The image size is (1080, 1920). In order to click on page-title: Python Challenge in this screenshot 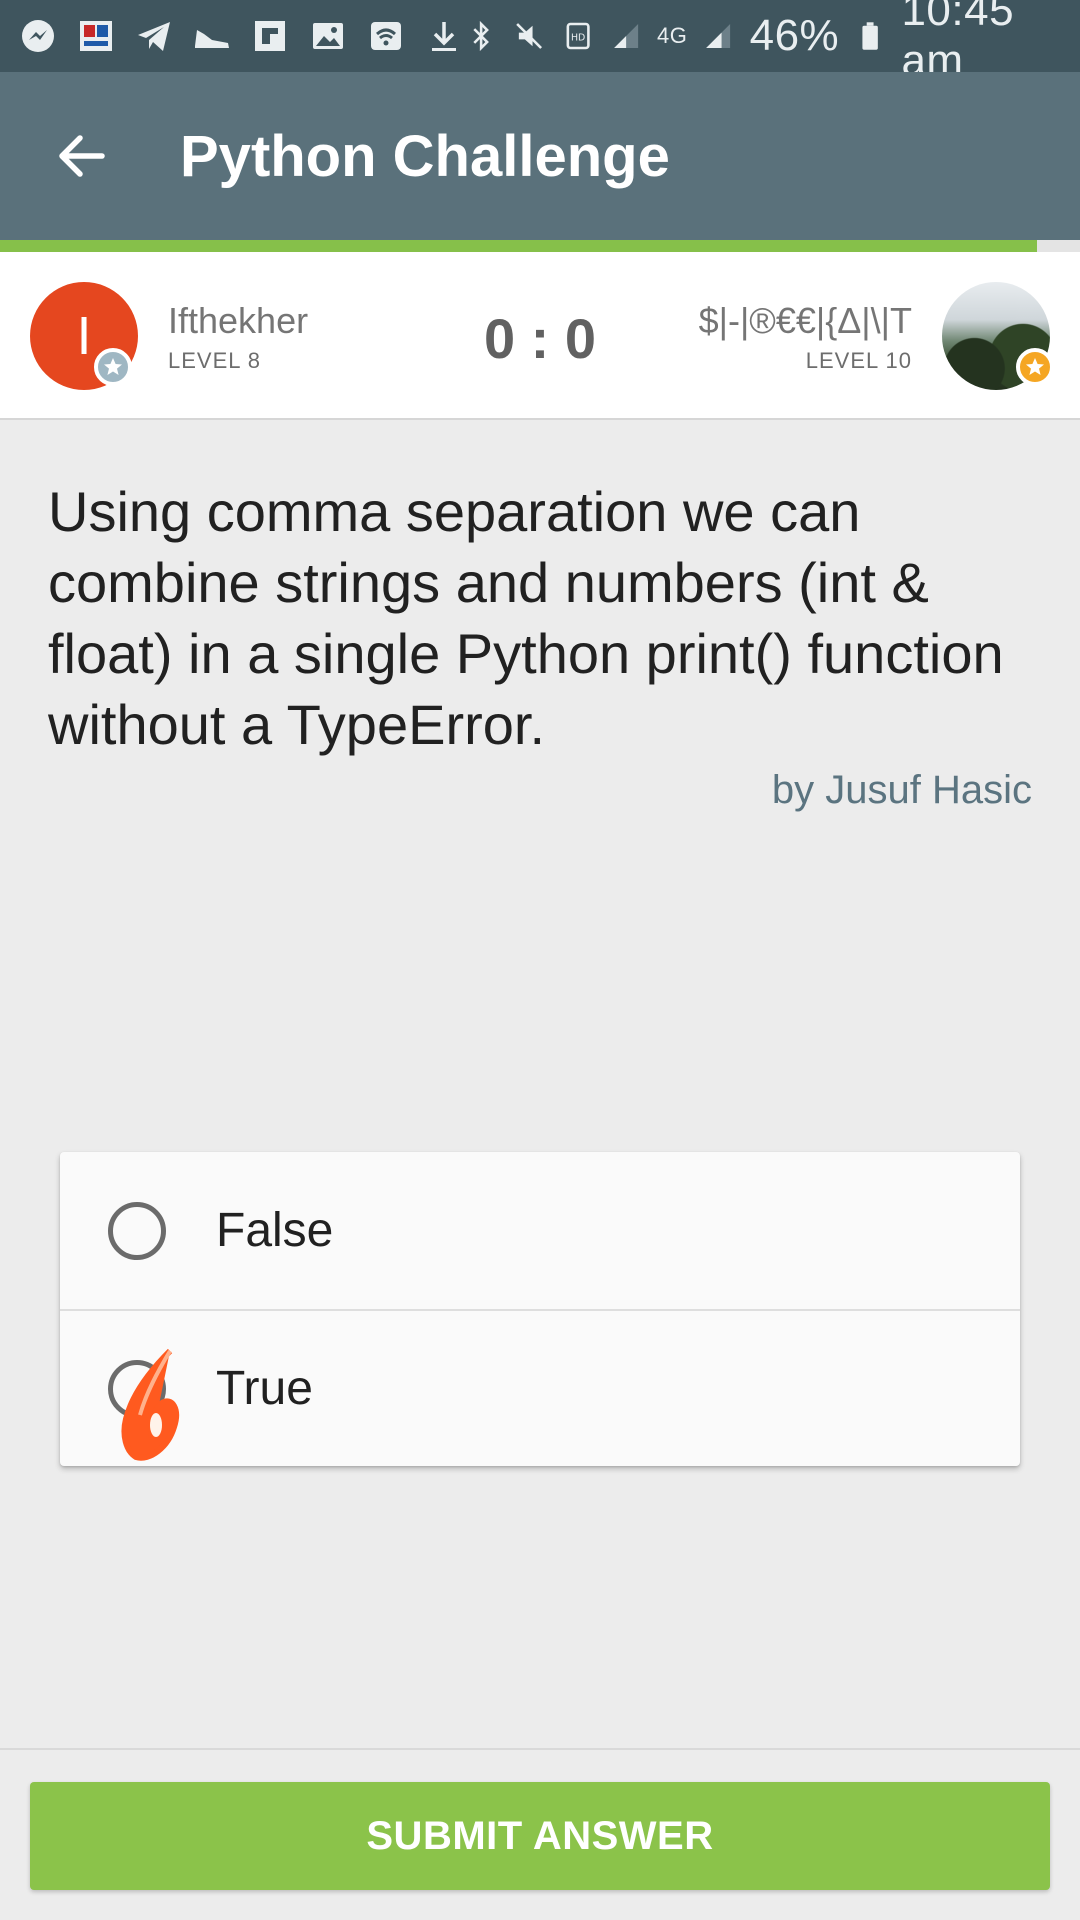, I will do `click(425, 156)`.